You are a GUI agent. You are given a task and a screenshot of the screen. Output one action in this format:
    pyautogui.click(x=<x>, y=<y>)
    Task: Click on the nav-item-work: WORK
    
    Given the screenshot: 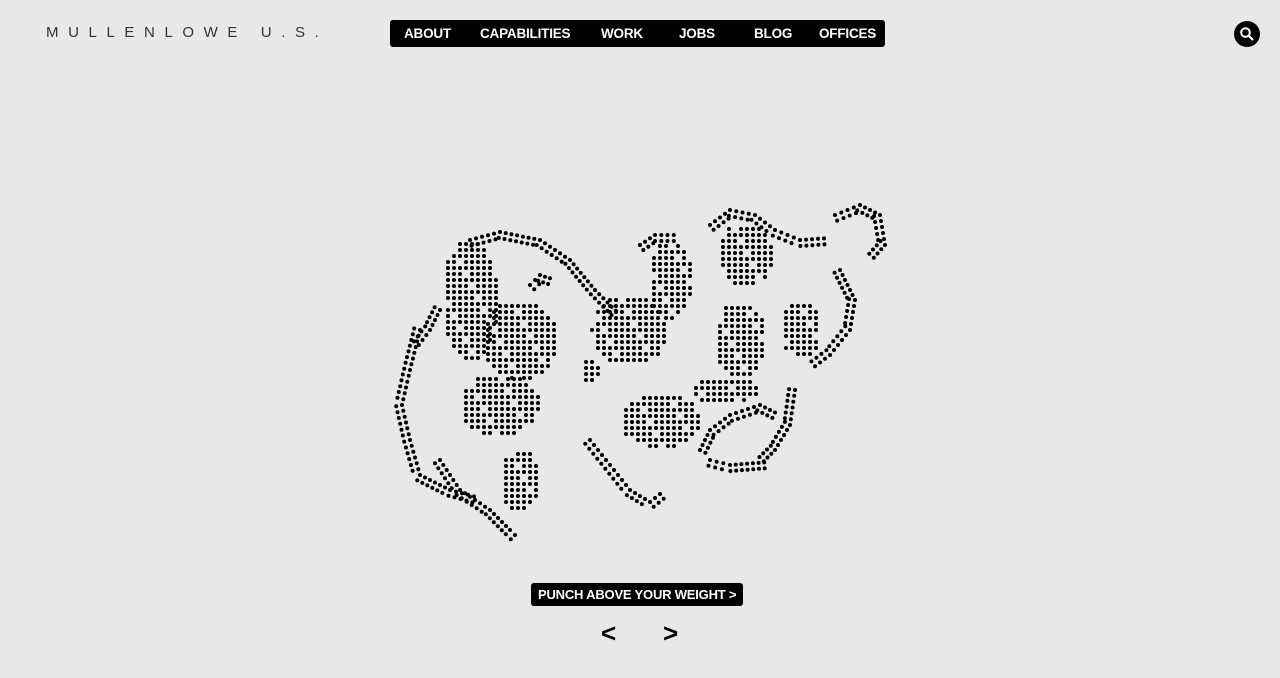 What is the action you would take?
    pyautogui.click(x=622, y=33)
    